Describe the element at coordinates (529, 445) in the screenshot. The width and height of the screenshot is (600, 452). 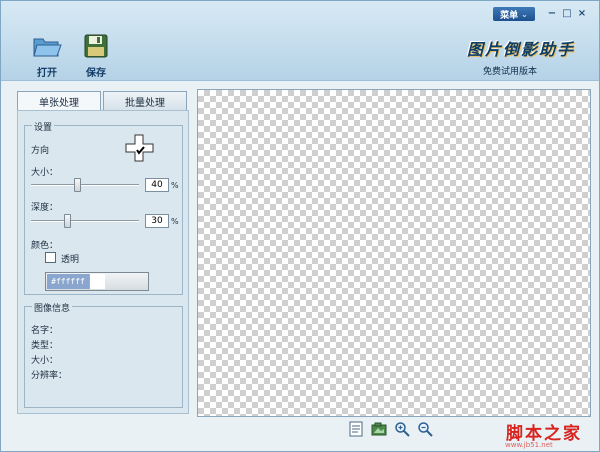
I see `watermark-url: www.jb51.net` at that location.